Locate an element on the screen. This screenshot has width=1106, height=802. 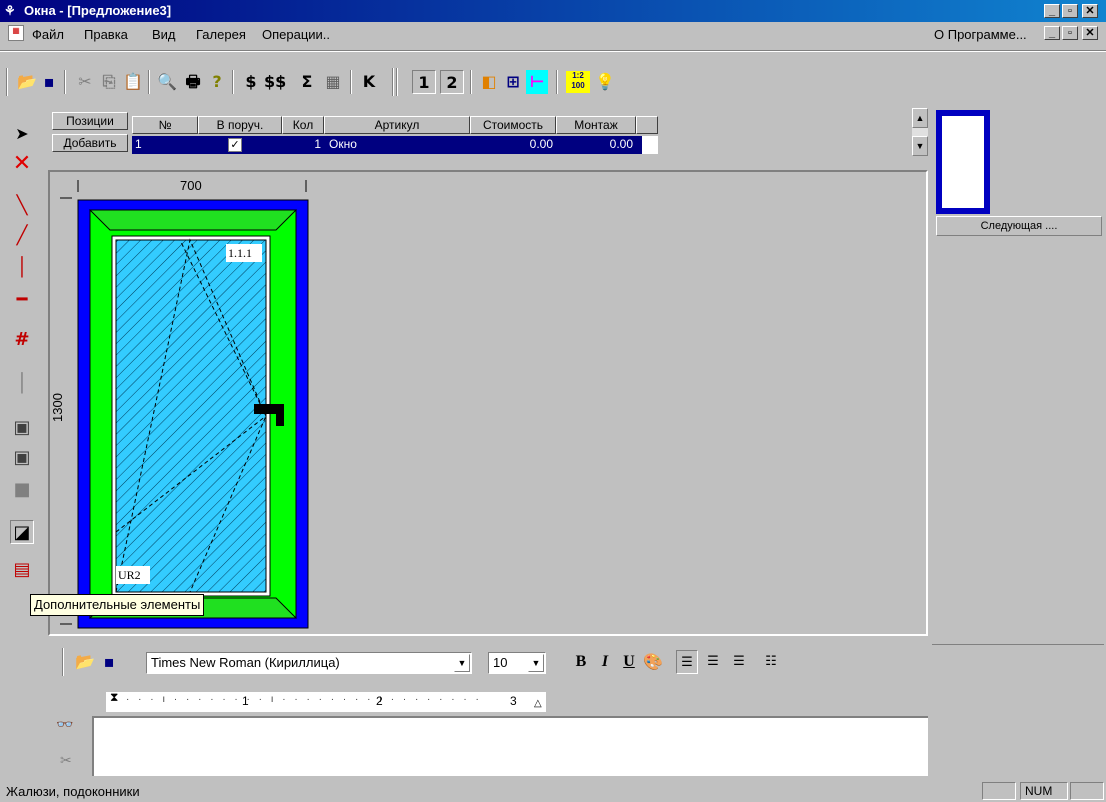
cut-icon: ✂ is located at coordinates (85, 82).